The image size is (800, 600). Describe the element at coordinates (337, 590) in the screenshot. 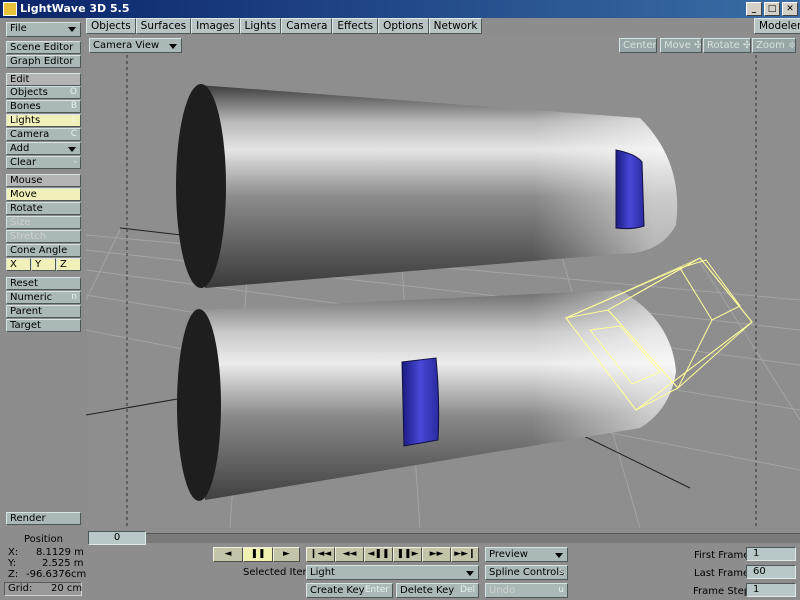

I see `create-key-label: Create Key` at that location.